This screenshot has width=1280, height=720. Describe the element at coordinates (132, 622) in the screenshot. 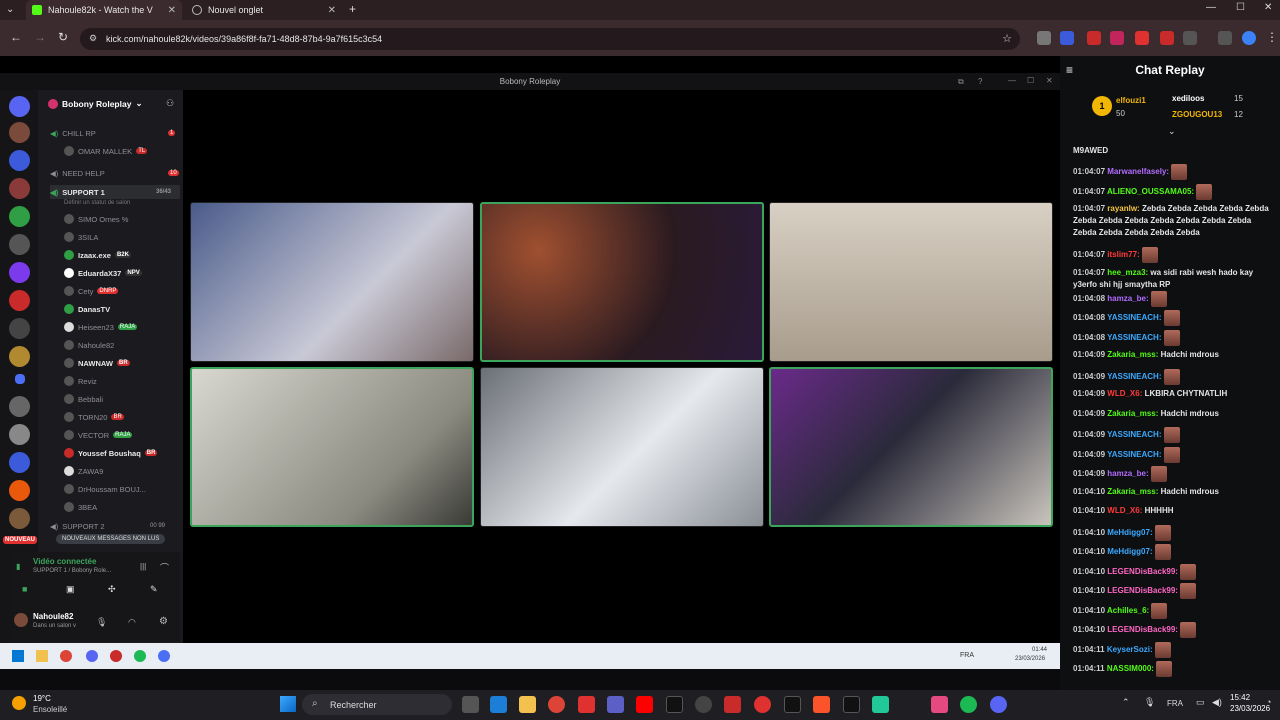

I see `headphones-icon: ◠` at that location.